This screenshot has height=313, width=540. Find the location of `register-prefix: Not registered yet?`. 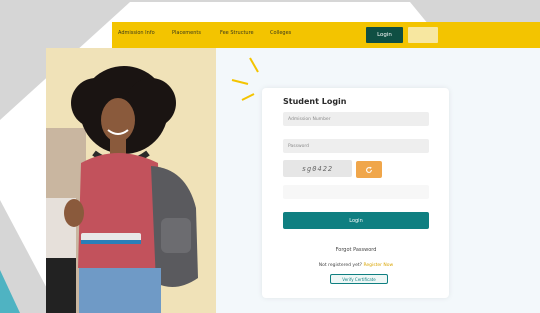

register-prefix: Not registered yet? is located at coordinates (340, 265).